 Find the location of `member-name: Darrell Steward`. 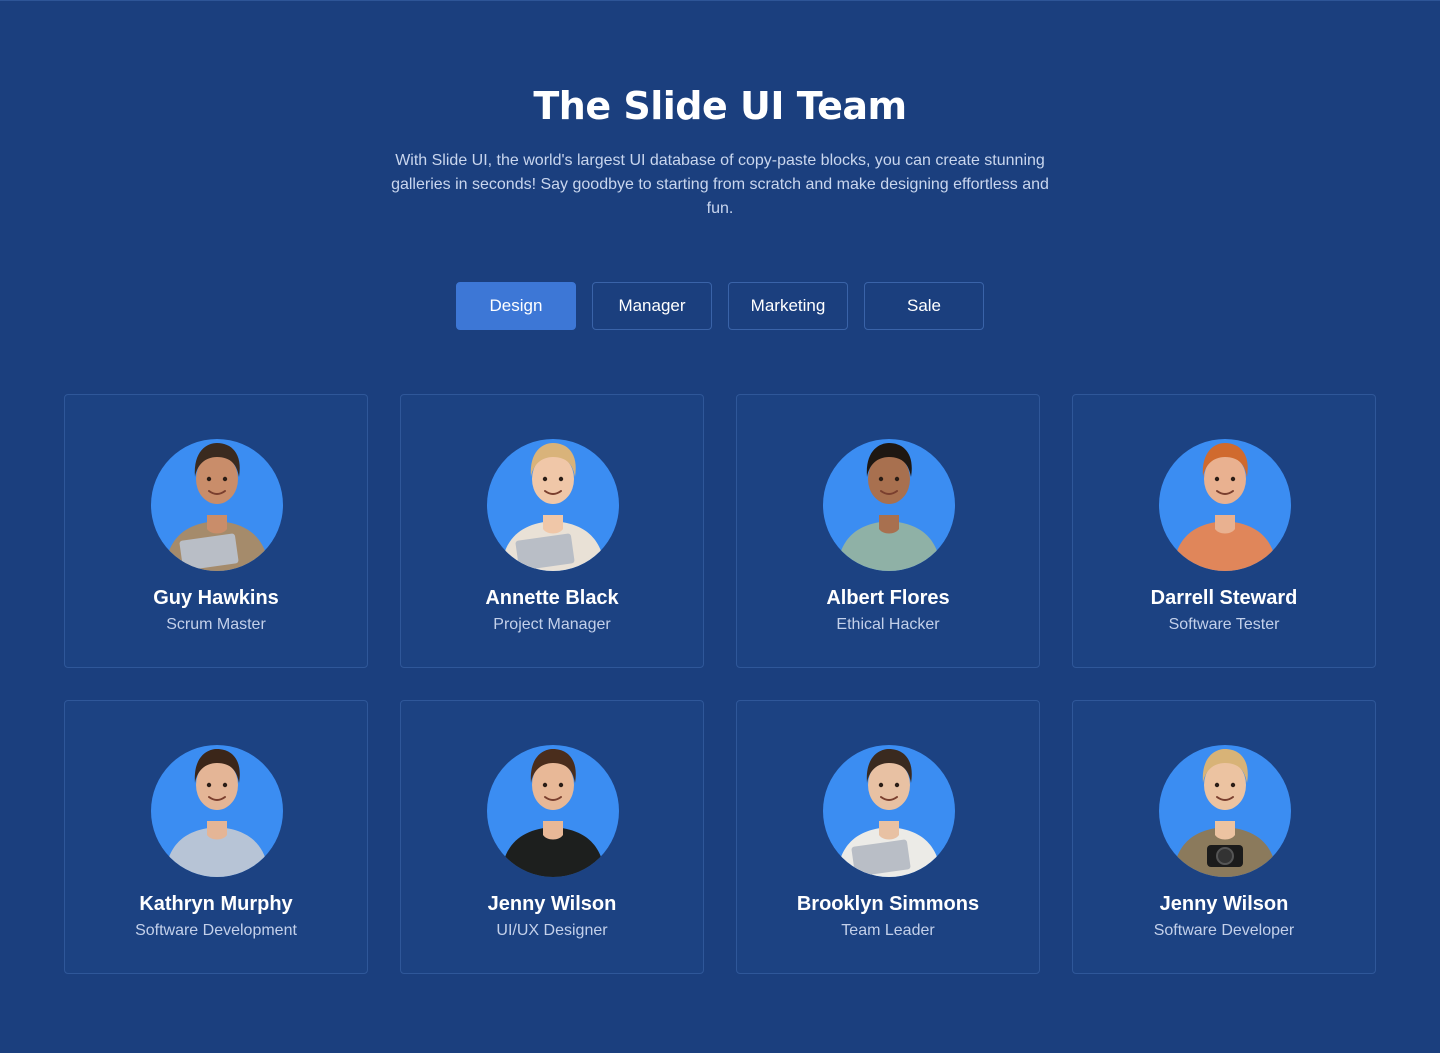

member-name: Darrell Steward is located at coordinates (1224, 598).